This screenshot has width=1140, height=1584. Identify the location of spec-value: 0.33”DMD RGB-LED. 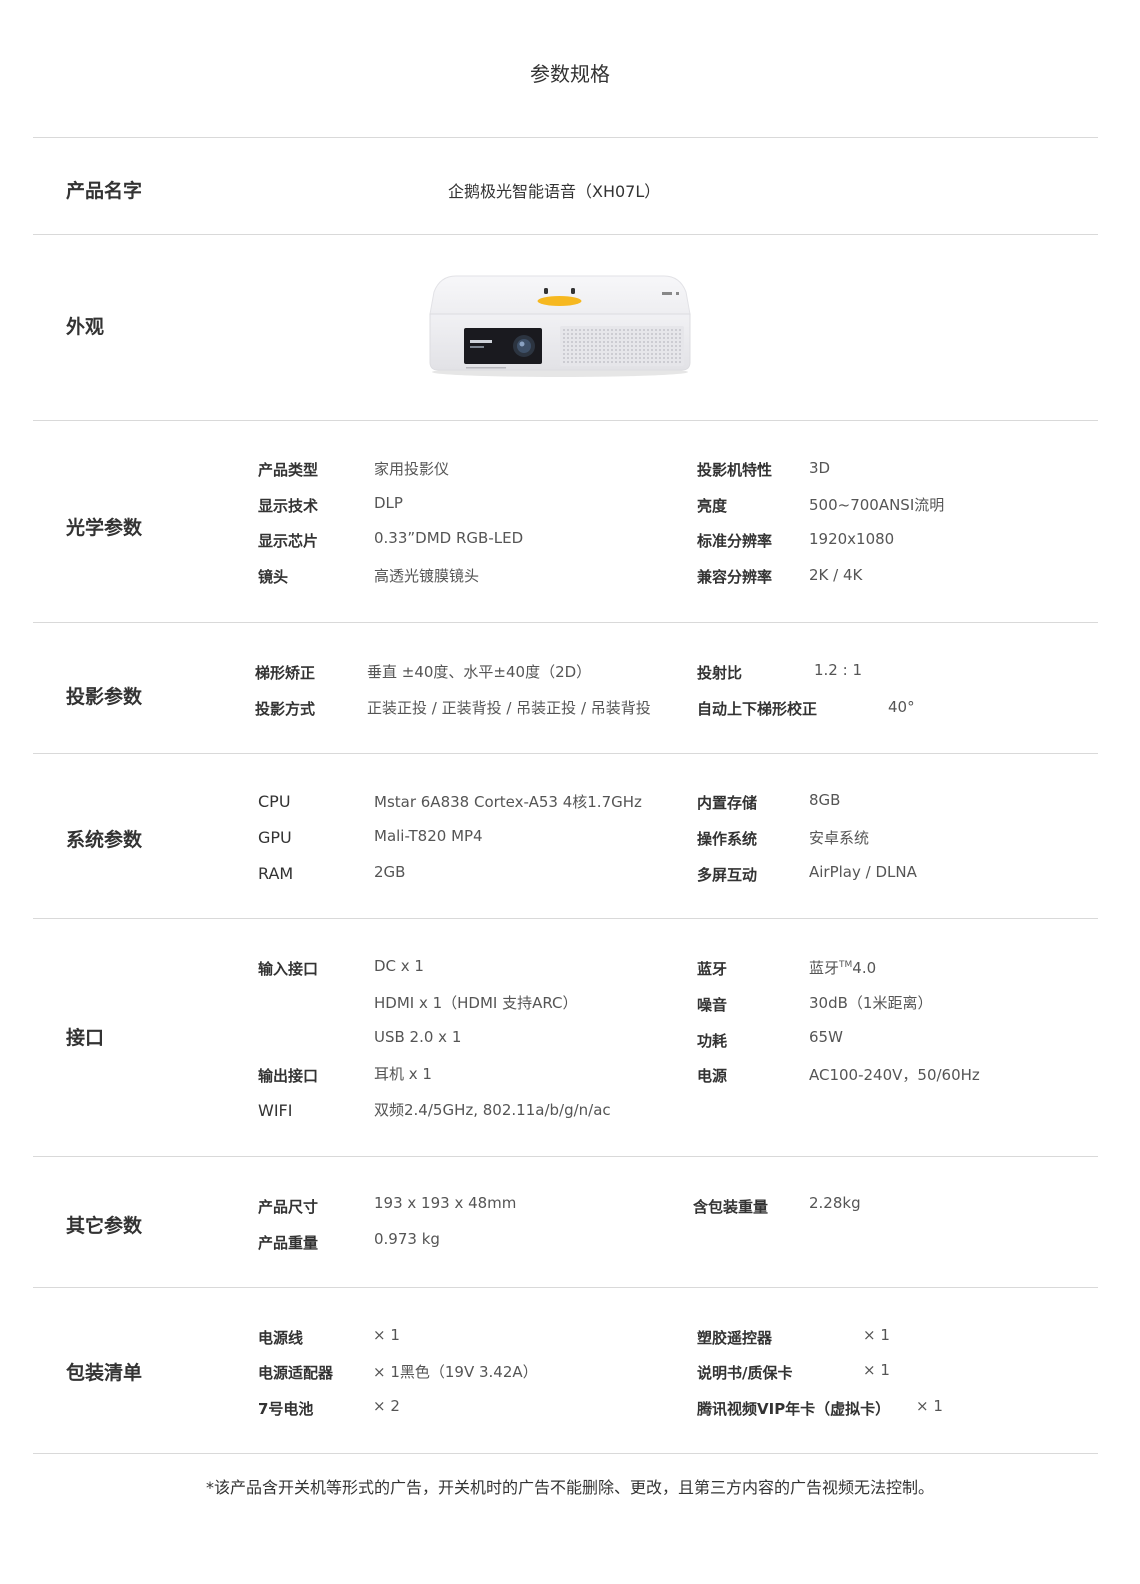
(449, 538).